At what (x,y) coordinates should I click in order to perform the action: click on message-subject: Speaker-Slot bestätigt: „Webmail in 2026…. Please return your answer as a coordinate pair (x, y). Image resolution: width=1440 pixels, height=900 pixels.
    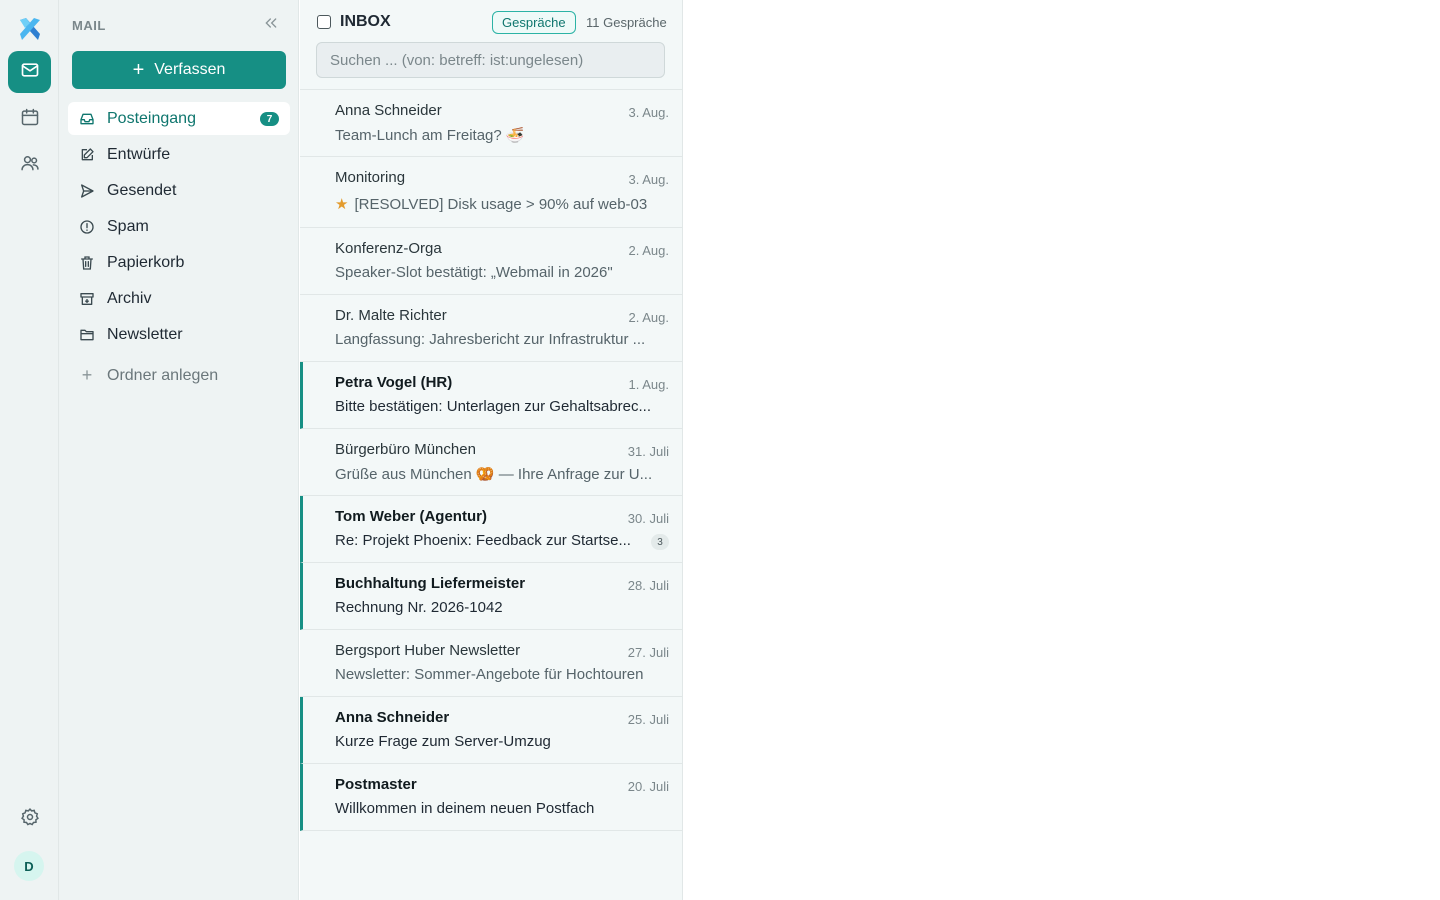
    Looking at the image, I should click on (474, 272).